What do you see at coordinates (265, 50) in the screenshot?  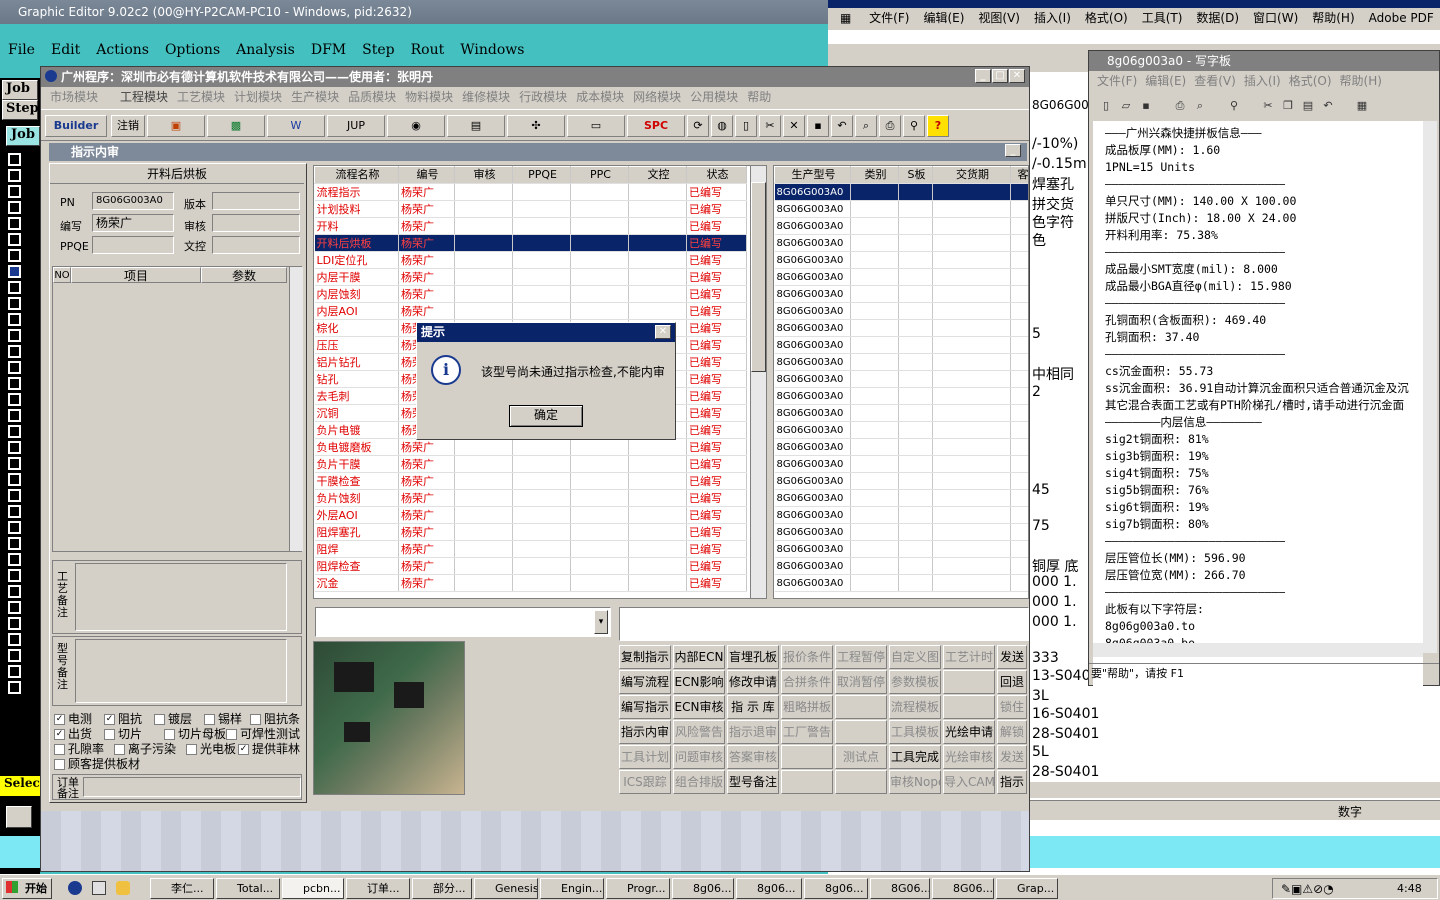 I see `ge-menu-analysis: Analysis` at bounding box center [265, 50].